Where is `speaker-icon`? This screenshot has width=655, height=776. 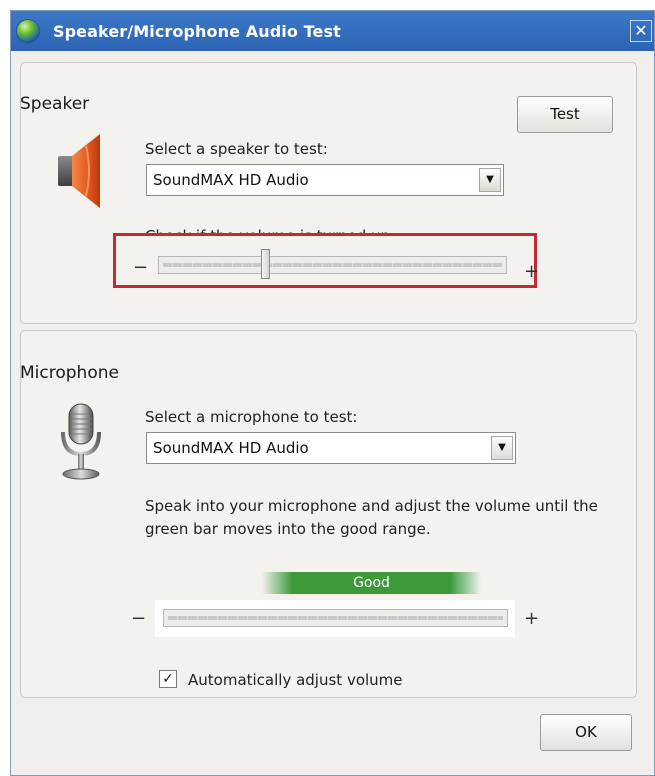
speaker-icon is located at coordinates (79, 171).